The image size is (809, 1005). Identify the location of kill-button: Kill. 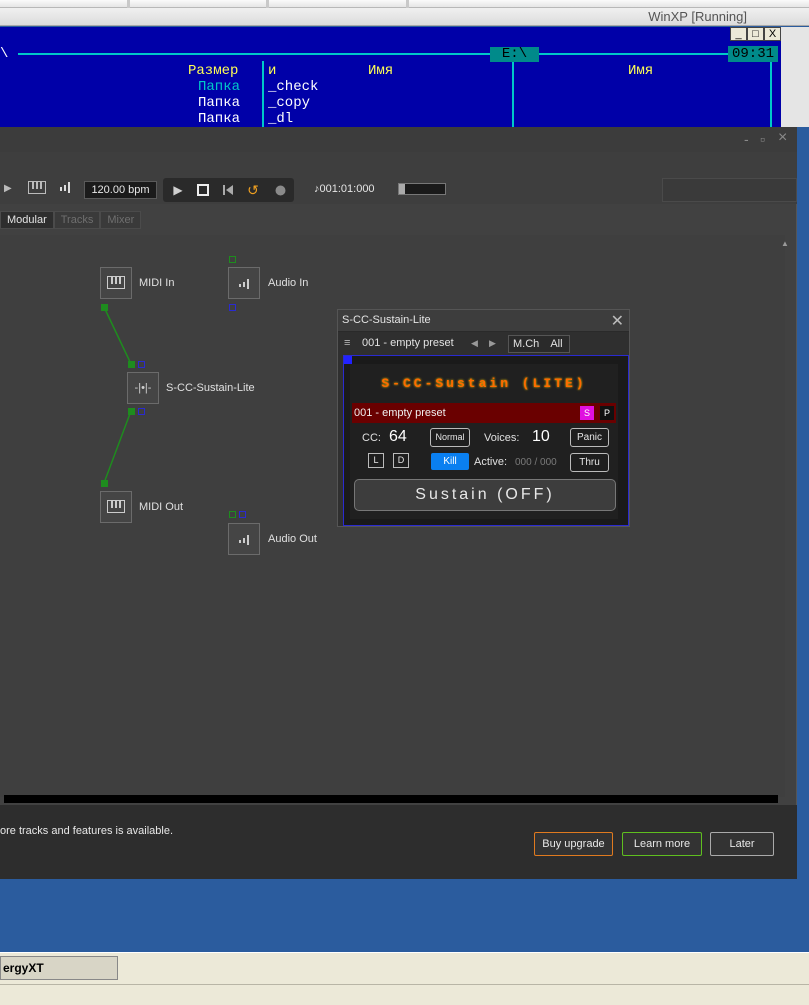
(450, 461).